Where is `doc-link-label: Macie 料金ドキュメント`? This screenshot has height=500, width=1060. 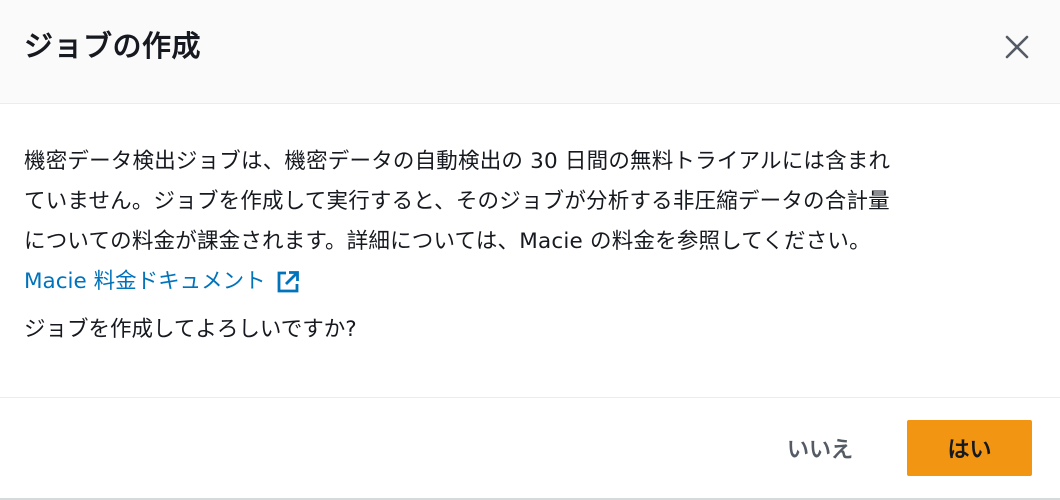
doc-link-label: Macie 料金ドキュメント is located at coordinates (145, 281).